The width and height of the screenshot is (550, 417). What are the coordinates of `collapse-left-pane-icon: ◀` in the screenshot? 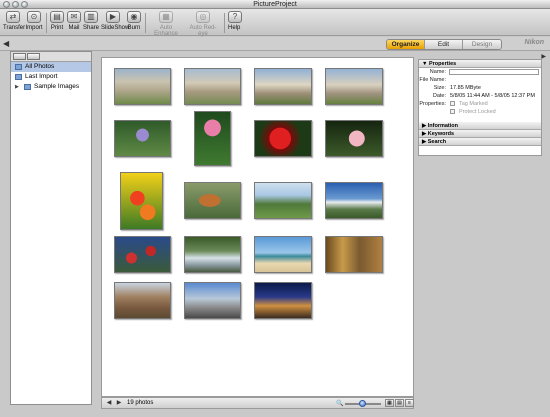 It's located at (6, 43).